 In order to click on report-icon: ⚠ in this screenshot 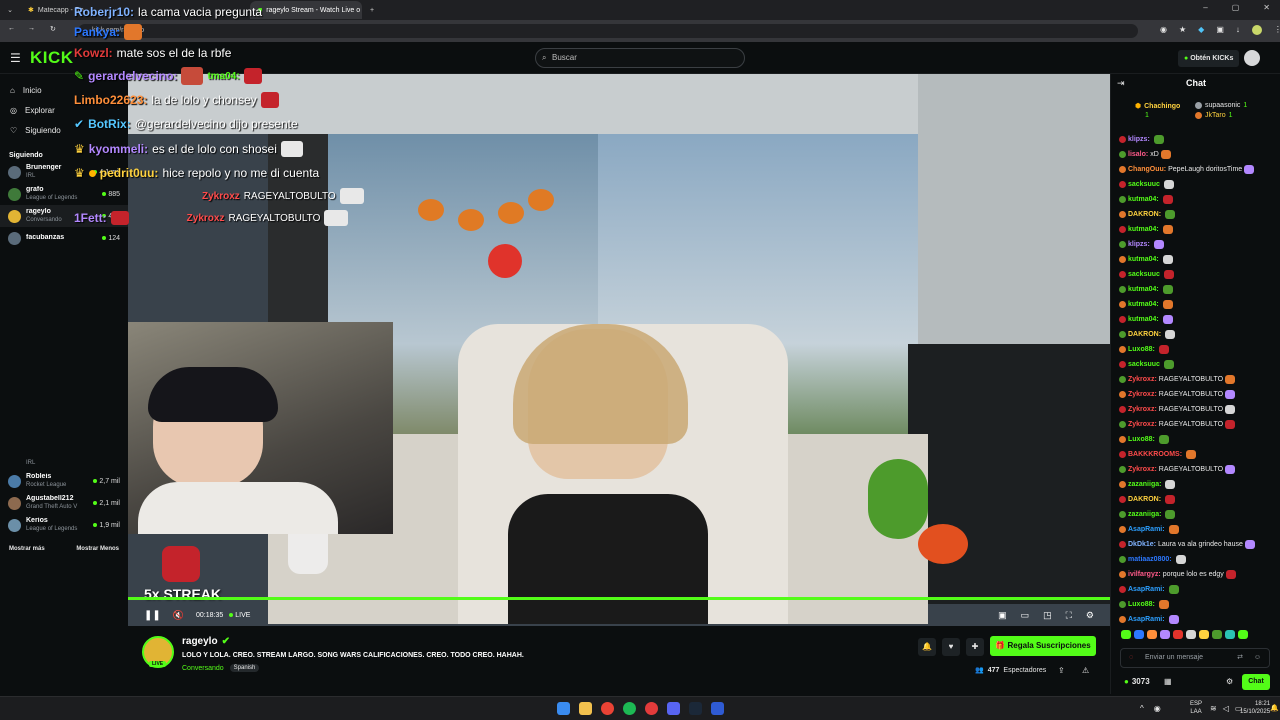, I will do `click(1085, 670)`.